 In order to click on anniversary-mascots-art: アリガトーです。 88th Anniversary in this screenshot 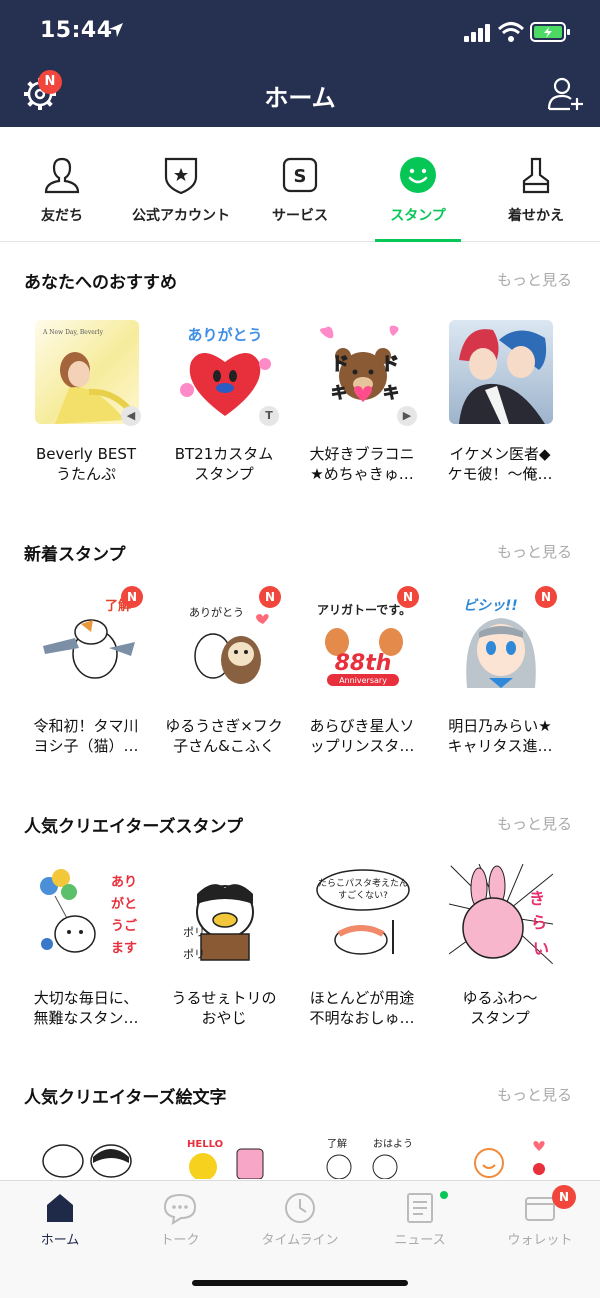, I will do `click(364, 644)`.